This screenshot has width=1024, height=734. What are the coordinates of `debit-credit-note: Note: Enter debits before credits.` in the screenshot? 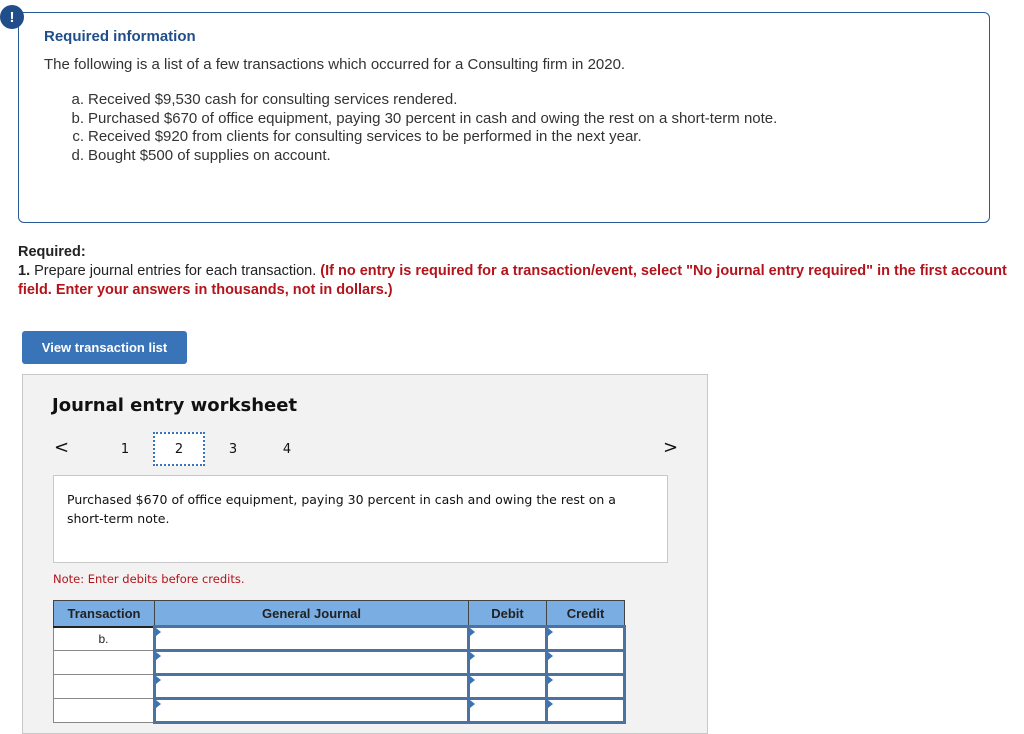 It's located at (149, 579).